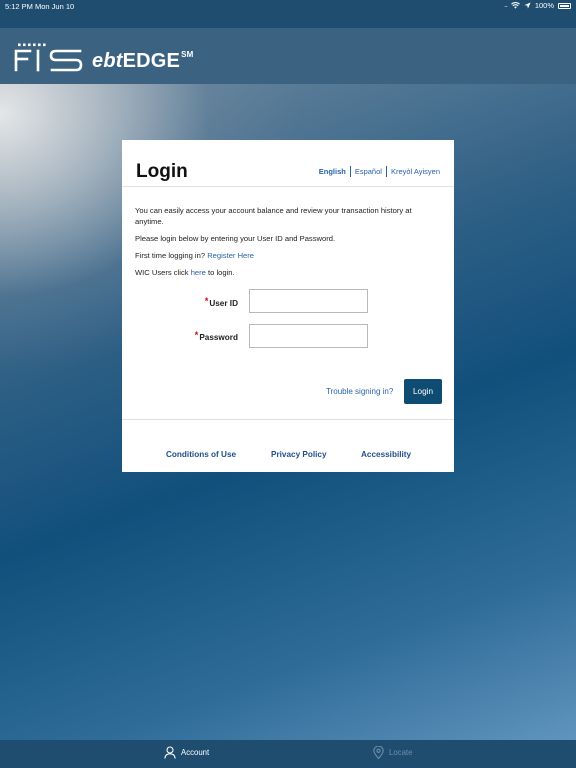 The image size is (576, 768). Describe the element at coordinates (50, 59) in the screenshot. I see `fis-logo` at that location.